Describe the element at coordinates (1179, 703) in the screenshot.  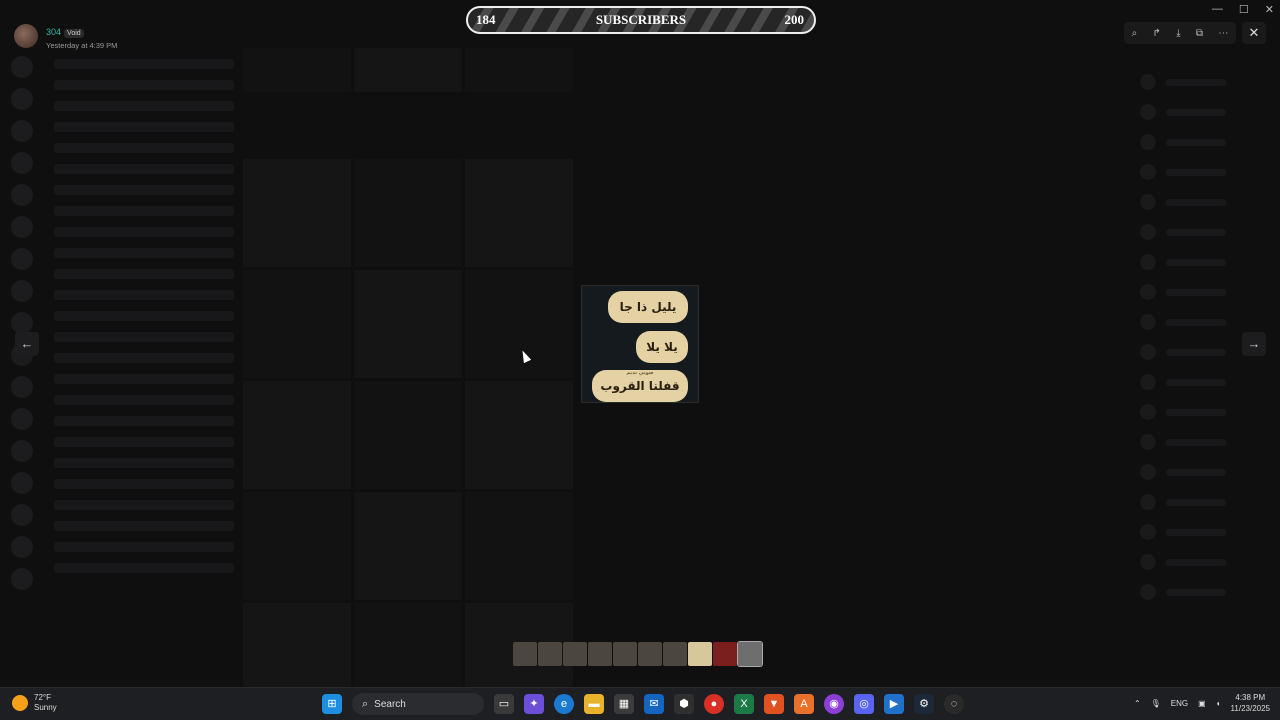
I see `language-indicator: ENG` at that location.